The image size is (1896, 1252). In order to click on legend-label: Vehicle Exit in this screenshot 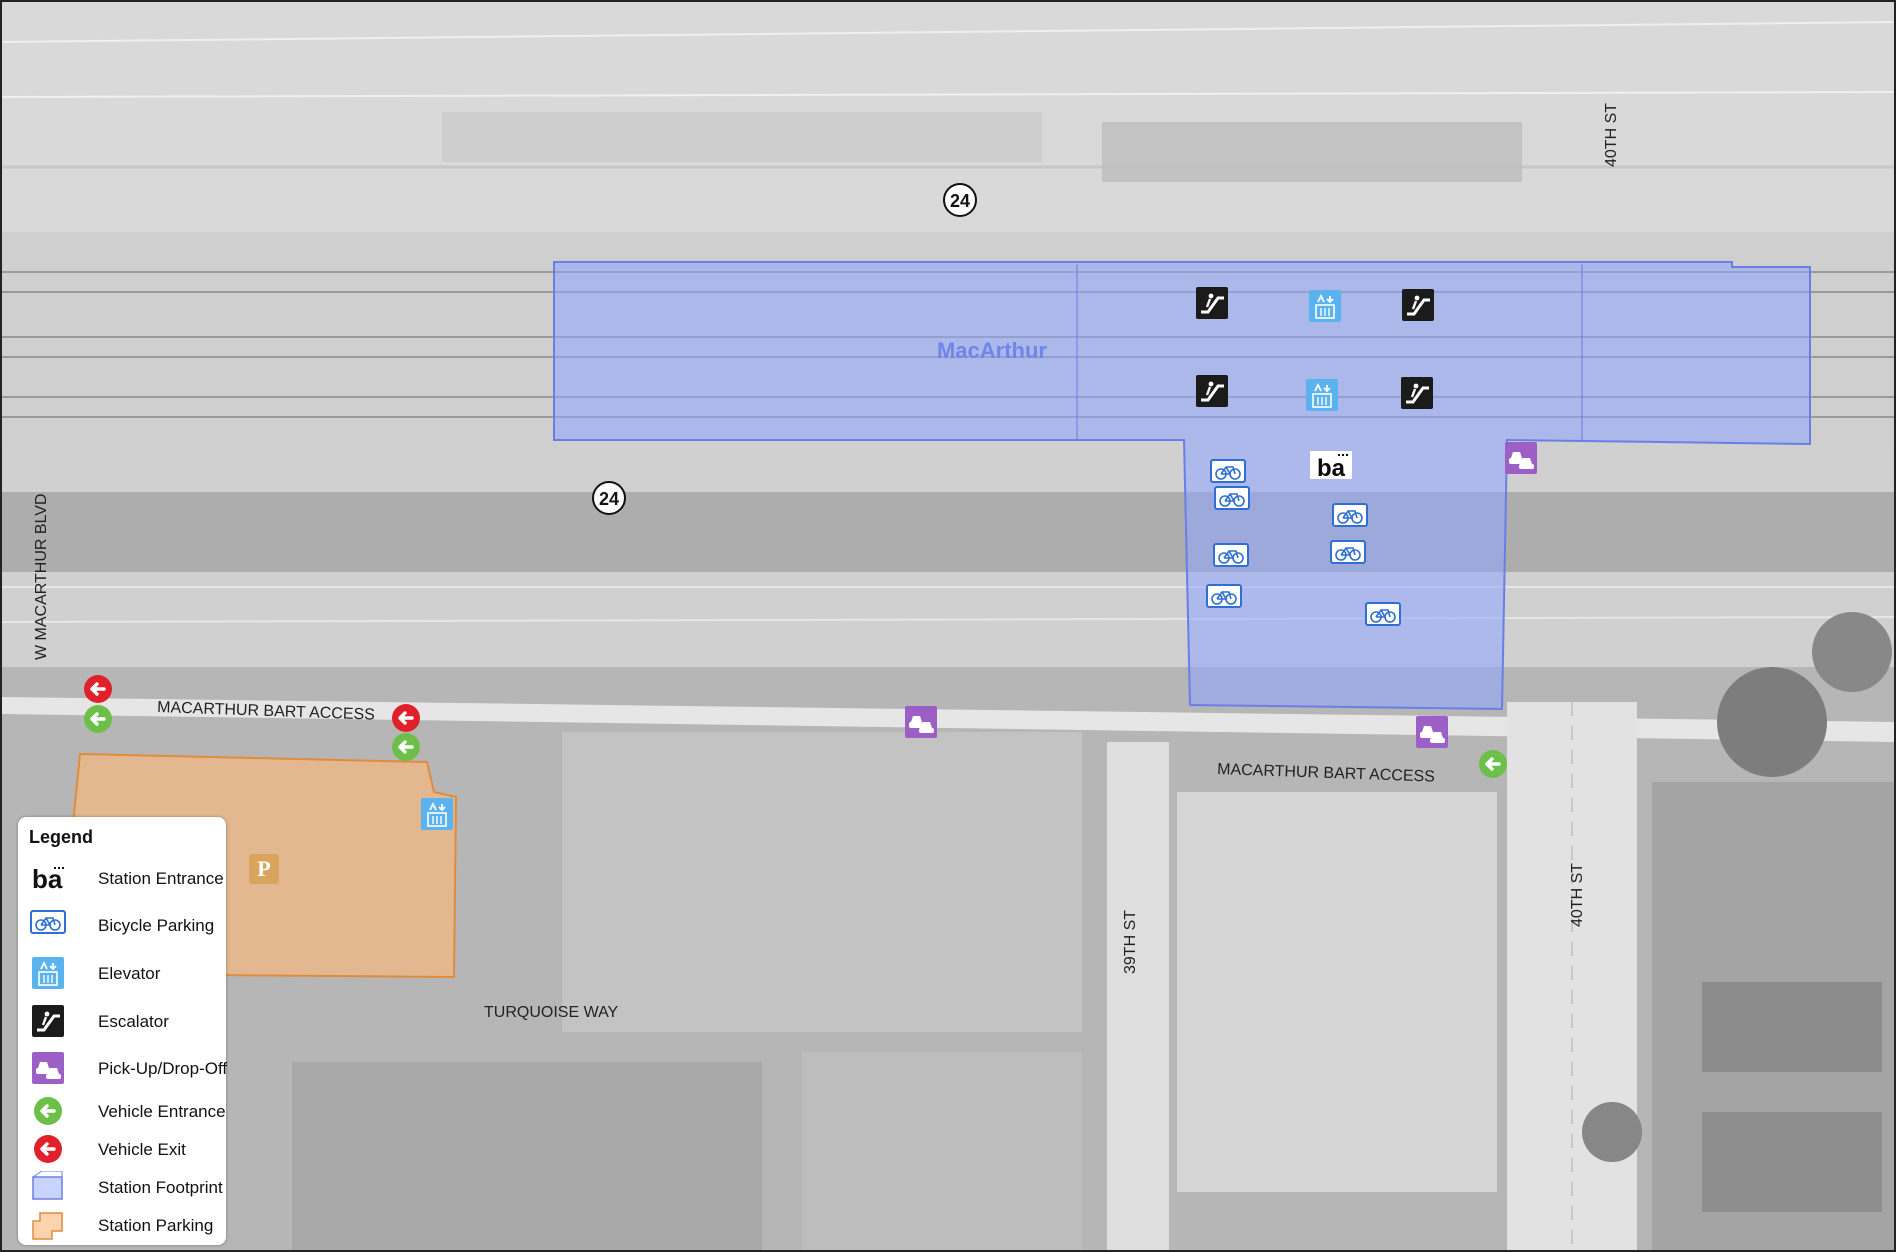, I will do `click(142, 1149)`.